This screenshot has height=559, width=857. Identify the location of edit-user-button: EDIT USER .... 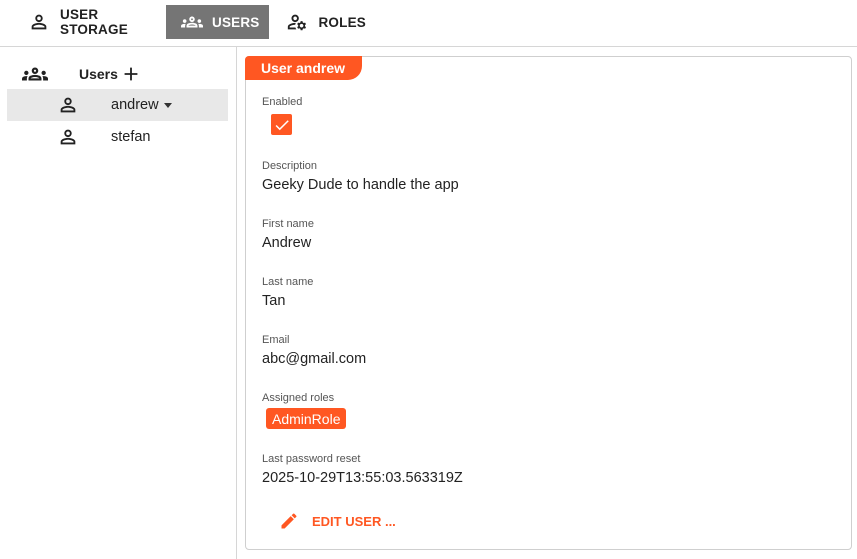
(337, 521).